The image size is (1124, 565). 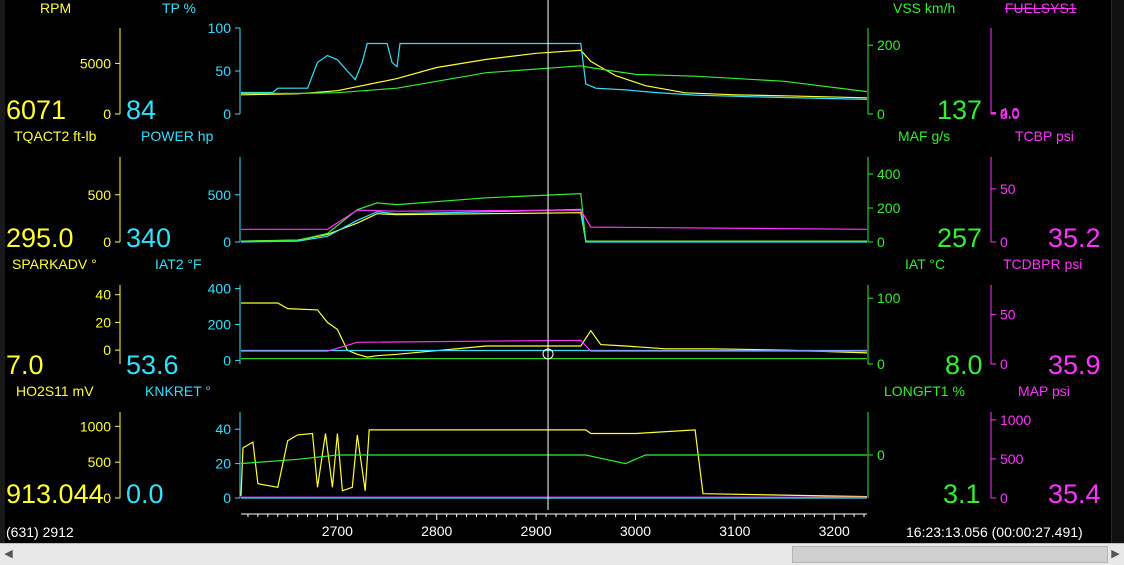 What do you see at coordinates (536, 531) in the screenshot?
I see `x-tick-label: 2900` at bounding box center [536, 531].